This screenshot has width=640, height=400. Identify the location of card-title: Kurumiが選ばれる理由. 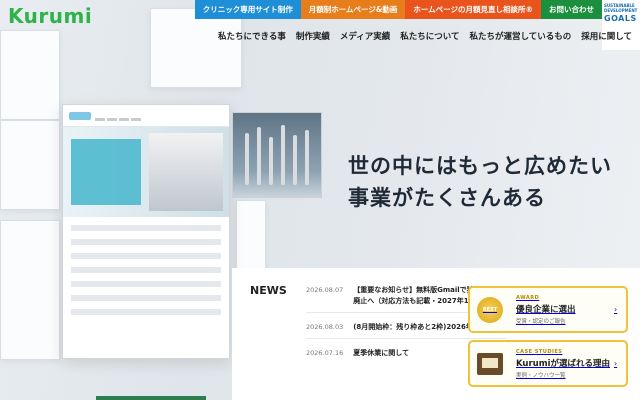
(563, 363).